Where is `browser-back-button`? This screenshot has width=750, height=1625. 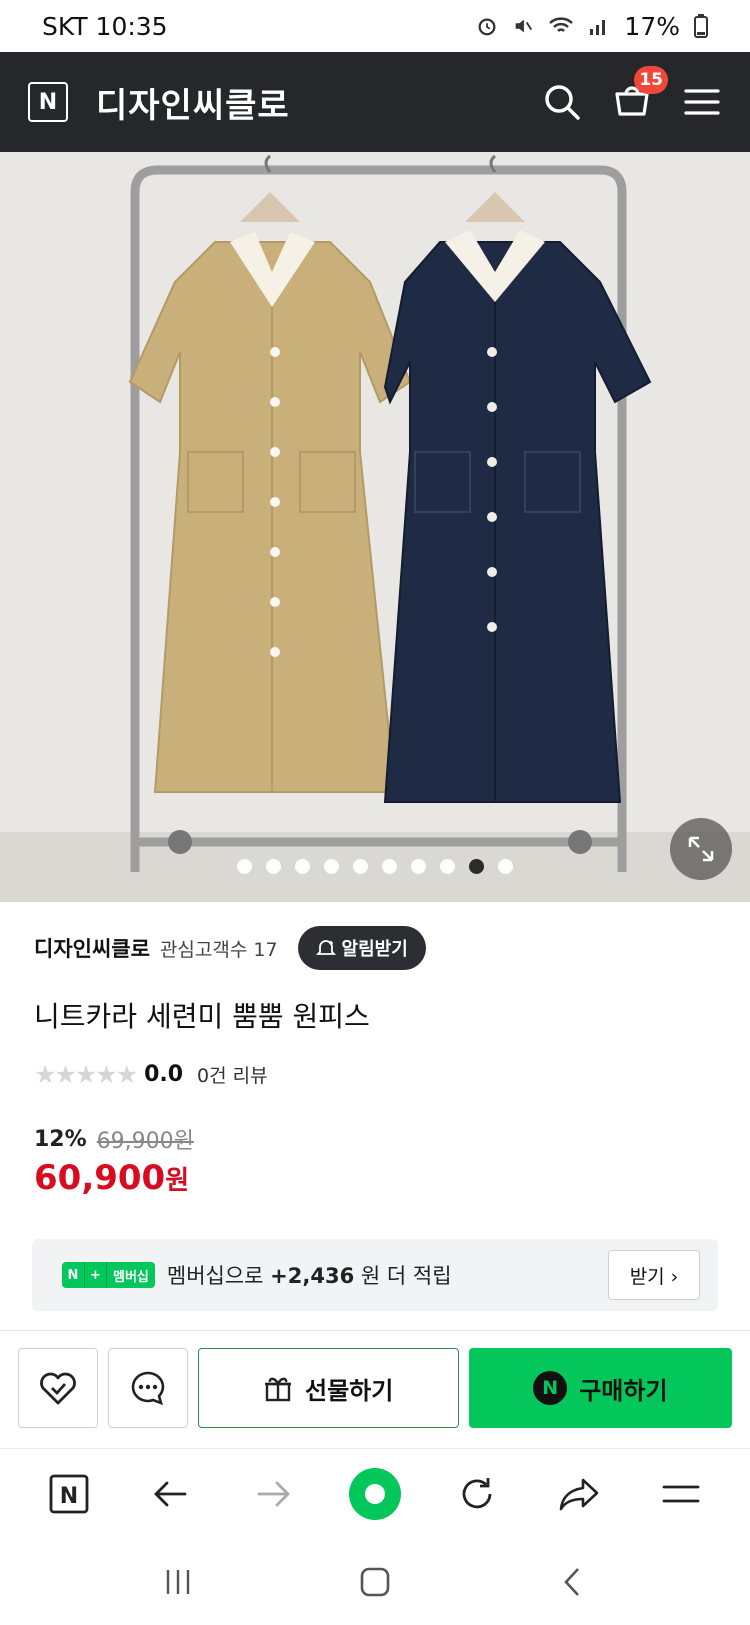 browser-back-button is located at coordinates (171, 1494).